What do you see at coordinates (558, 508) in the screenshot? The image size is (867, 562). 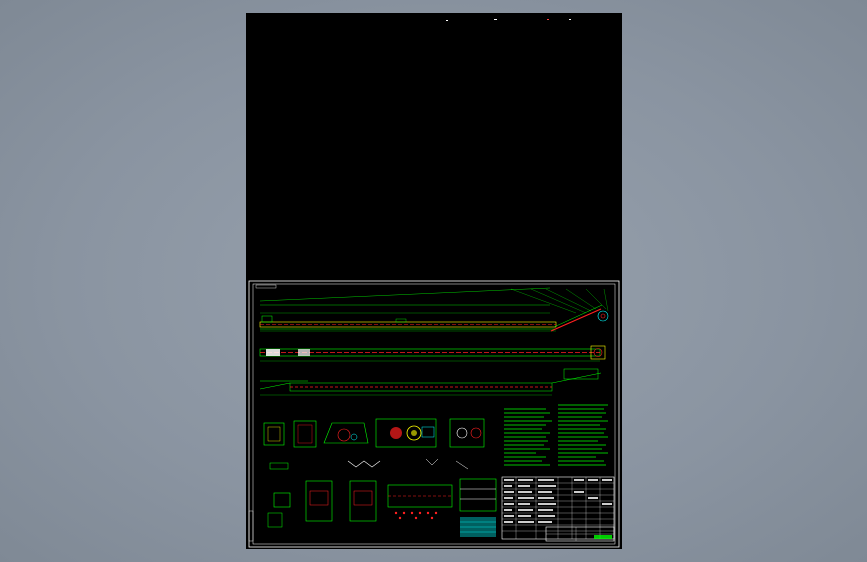 I see `bill-of-materials` at bounding box center [558, 508].